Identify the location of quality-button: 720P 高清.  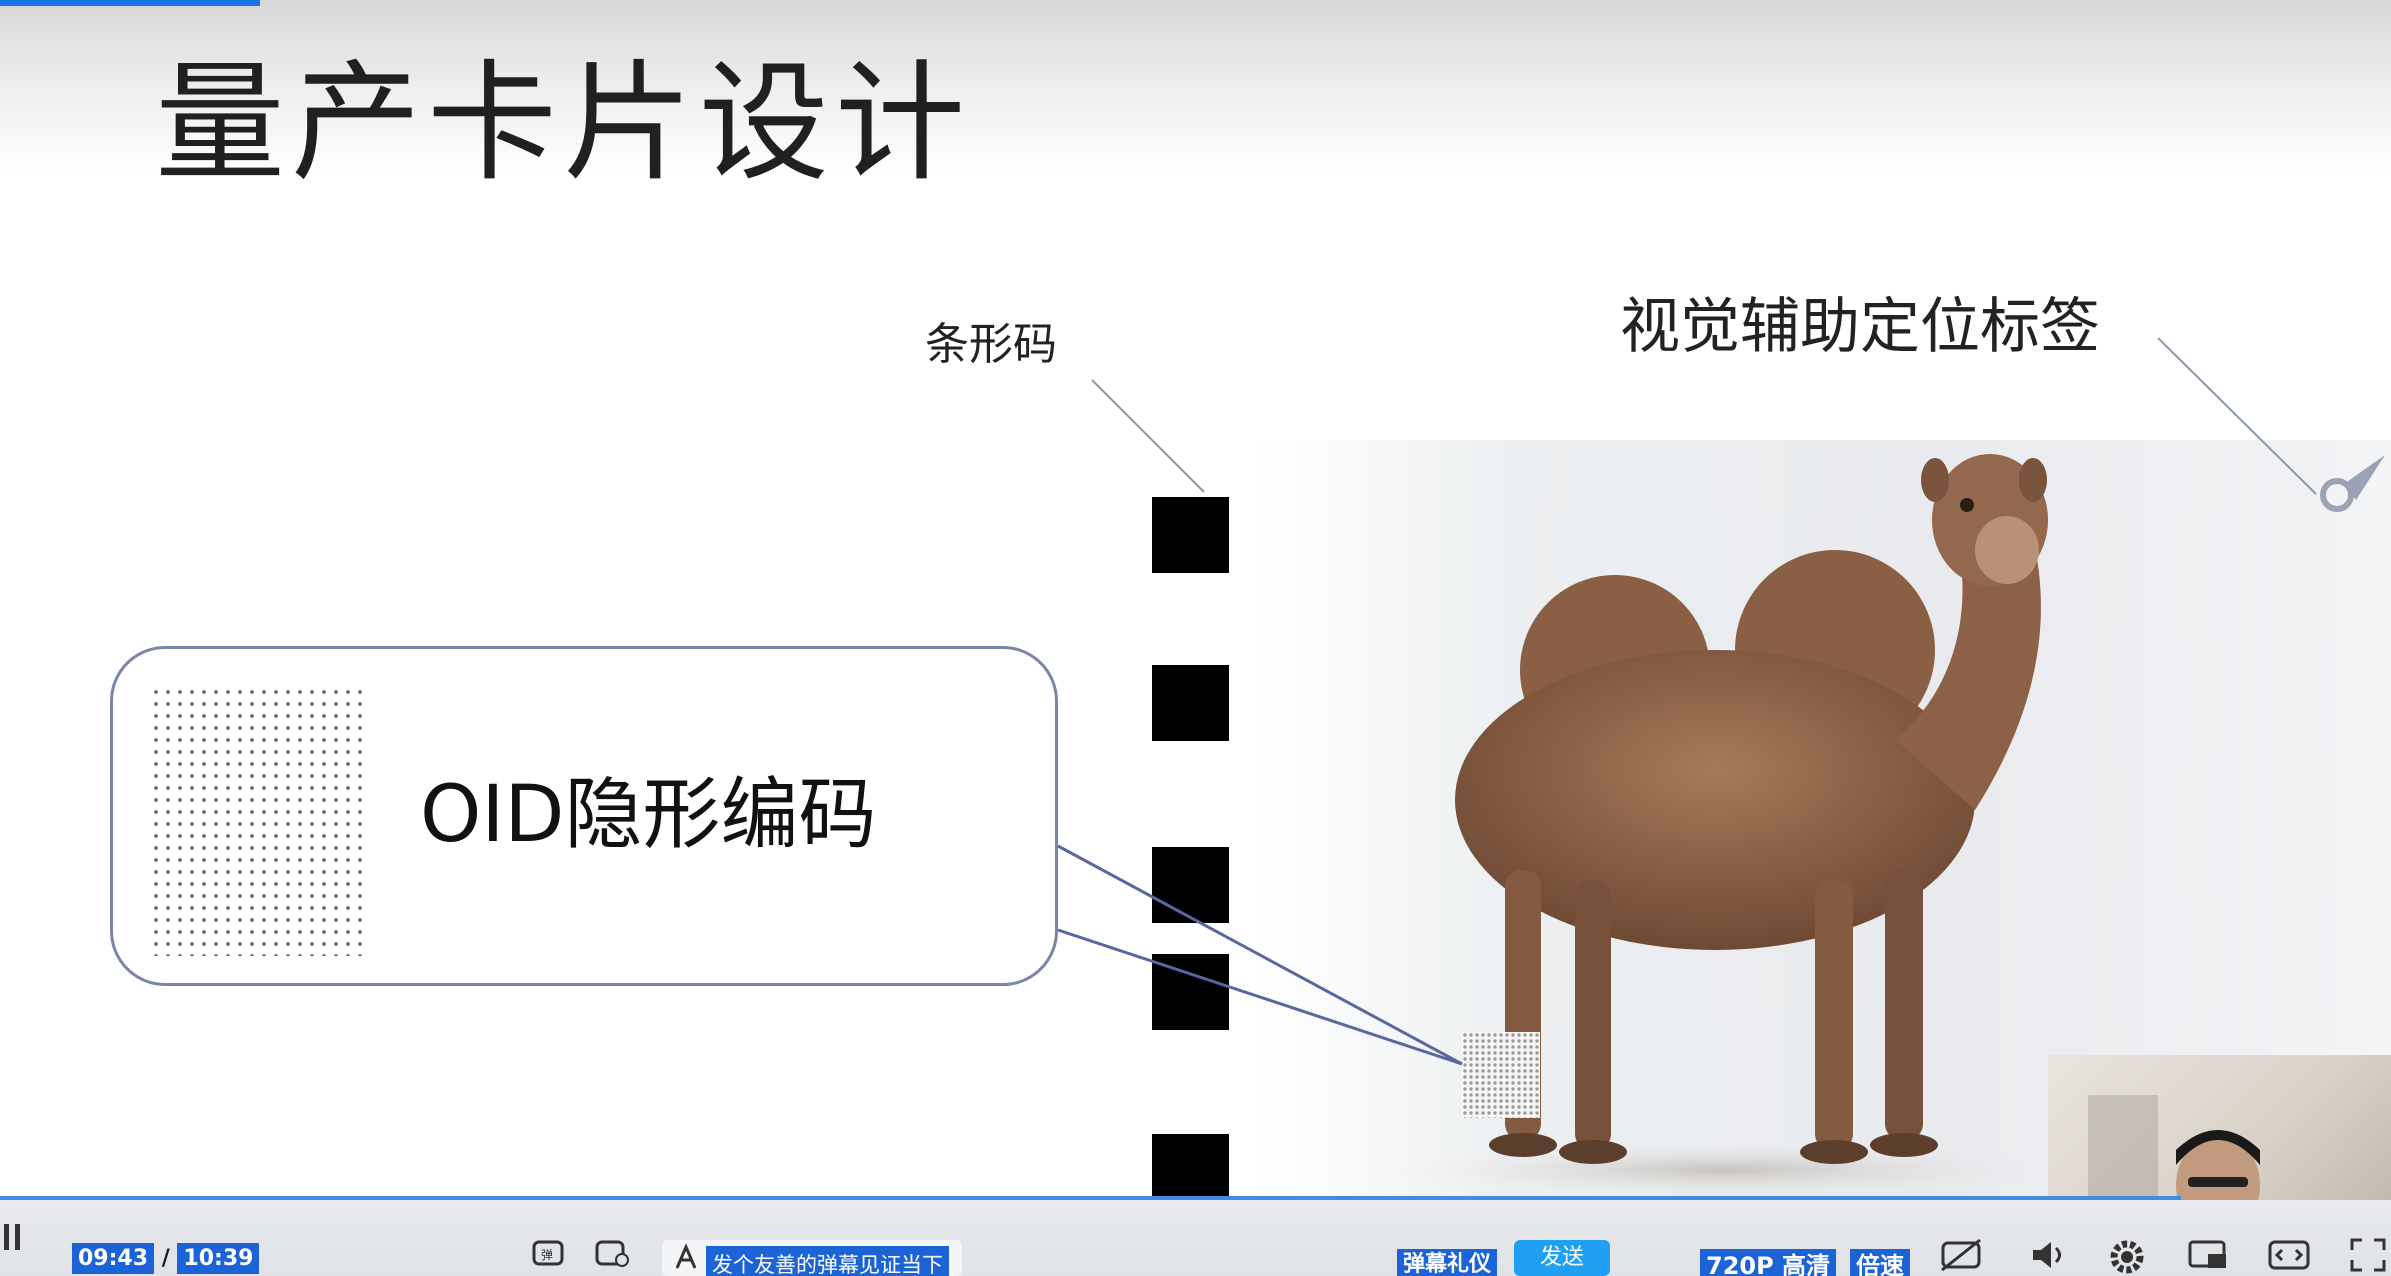
(1768, 1262).